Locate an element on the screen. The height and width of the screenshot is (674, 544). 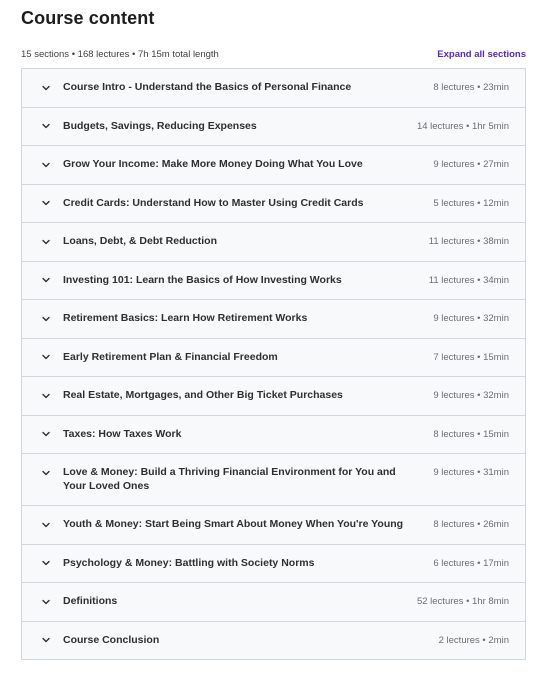
section-info: 7 lectures • 15min is located at coordinates (471, 357).